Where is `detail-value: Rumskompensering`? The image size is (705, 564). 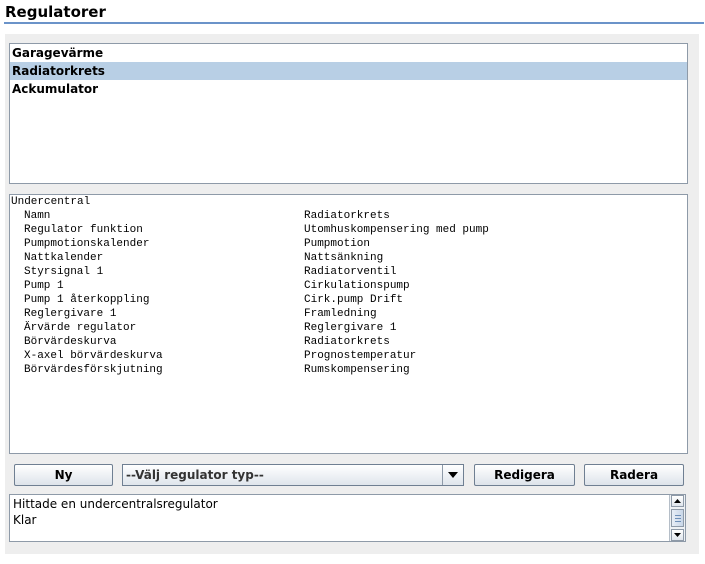
detail-value: Rumskompensering is located at coordinates (357, 370).